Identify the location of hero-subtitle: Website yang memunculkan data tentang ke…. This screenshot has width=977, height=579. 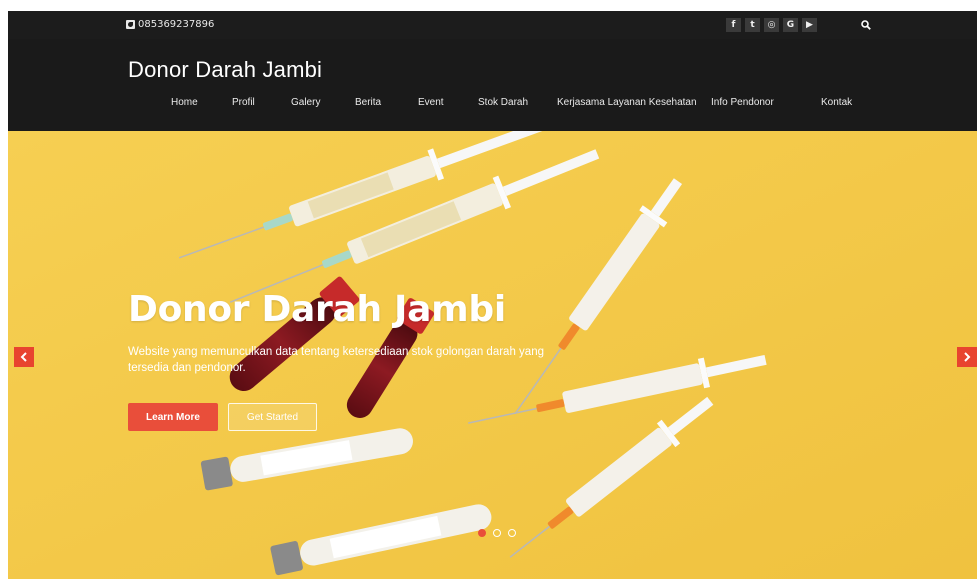
(336, 360).